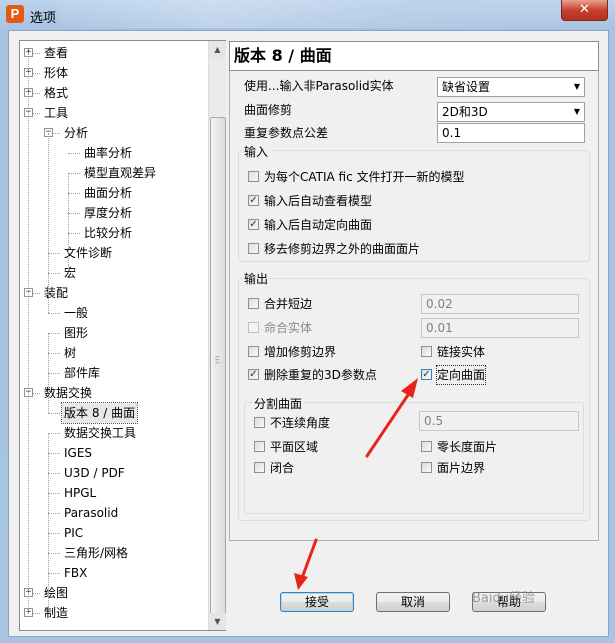 The image size is (615, 643). I want to click on annotation-arrows, so click(356, 484).